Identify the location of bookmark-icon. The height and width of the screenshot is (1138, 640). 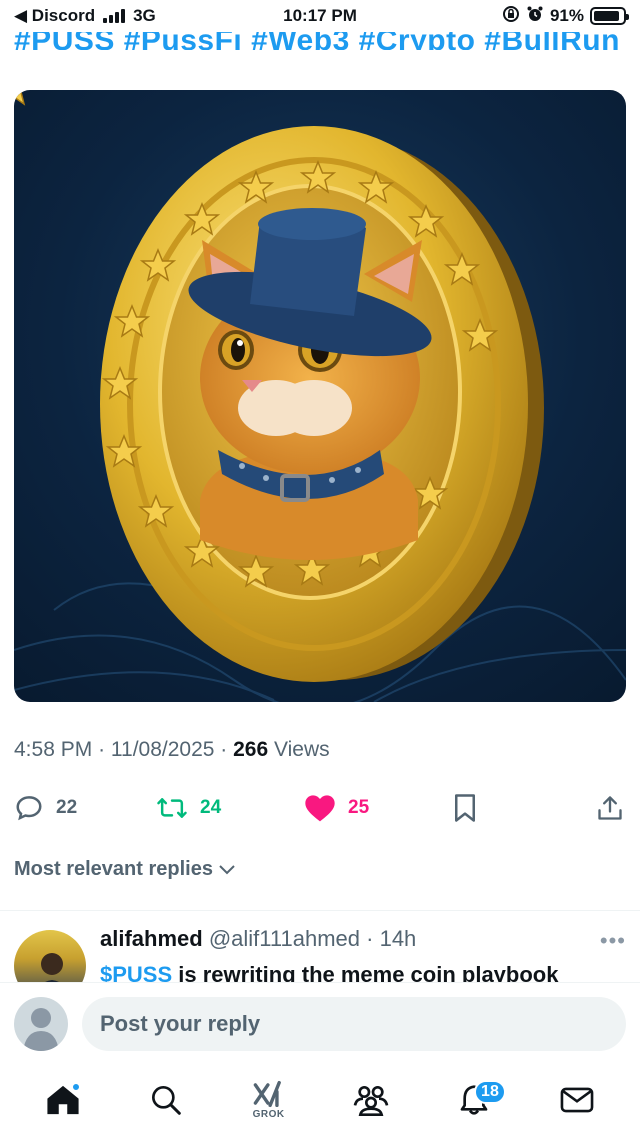
(465, 808).